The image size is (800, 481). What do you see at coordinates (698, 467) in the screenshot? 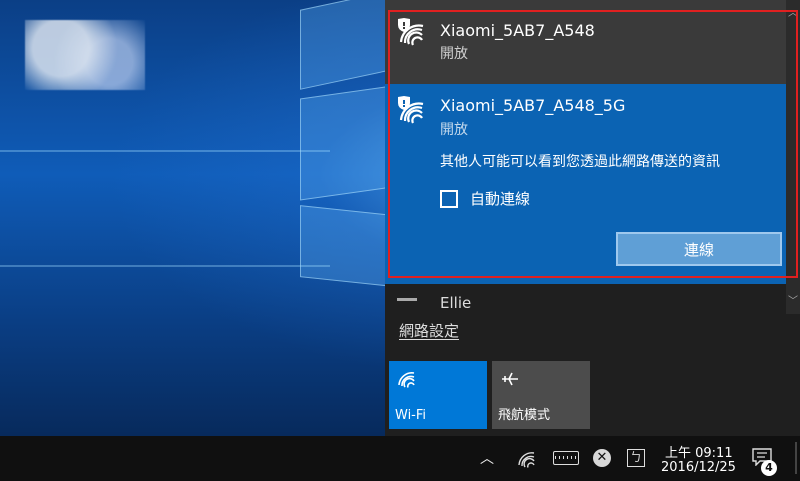
I see `clock-date: 2016/12/25` at bounding box center [698, 467].